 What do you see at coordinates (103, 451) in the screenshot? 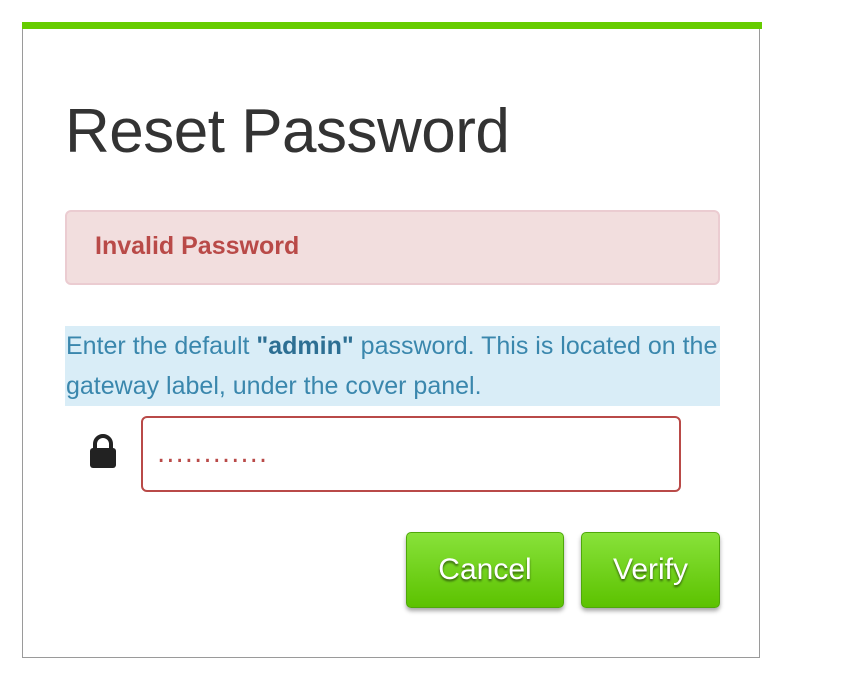
I see `lock-icon` at bounding box center [103, 451].